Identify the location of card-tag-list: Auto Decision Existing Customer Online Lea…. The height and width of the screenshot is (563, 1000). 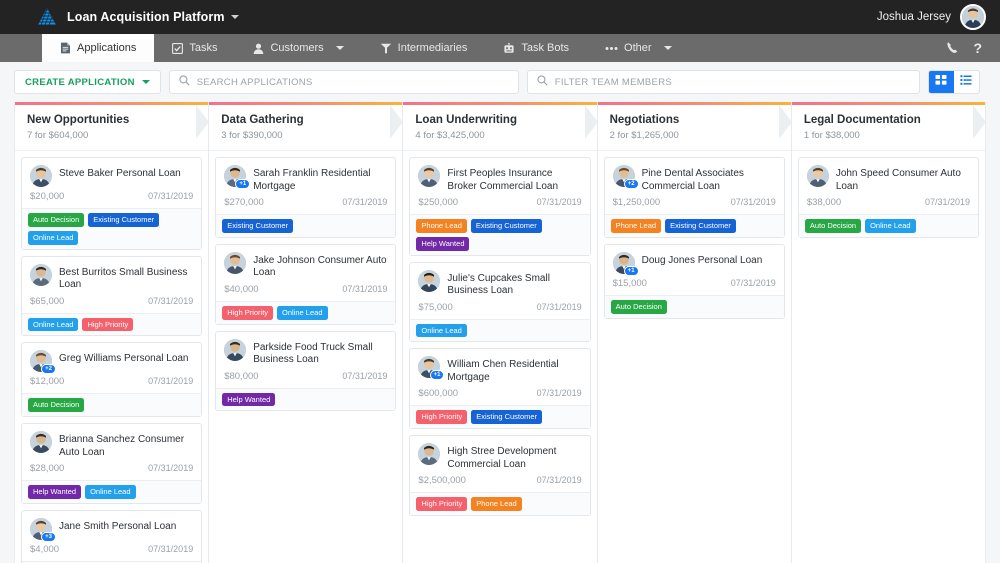
(112, 228).